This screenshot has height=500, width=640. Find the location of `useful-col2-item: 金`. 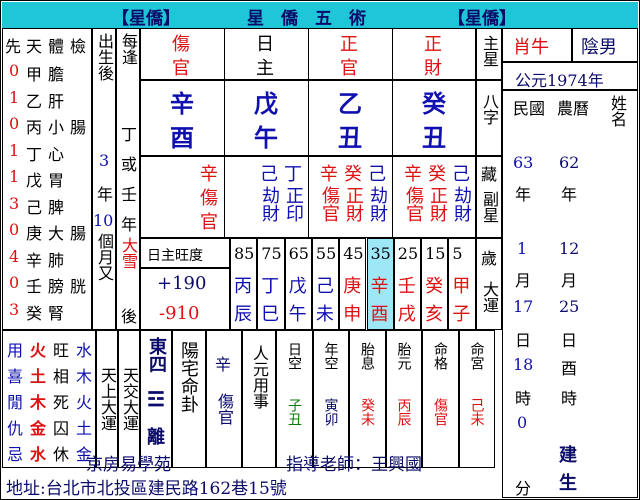

useful-col2-item: 金 is located at coordinates (38, 428).